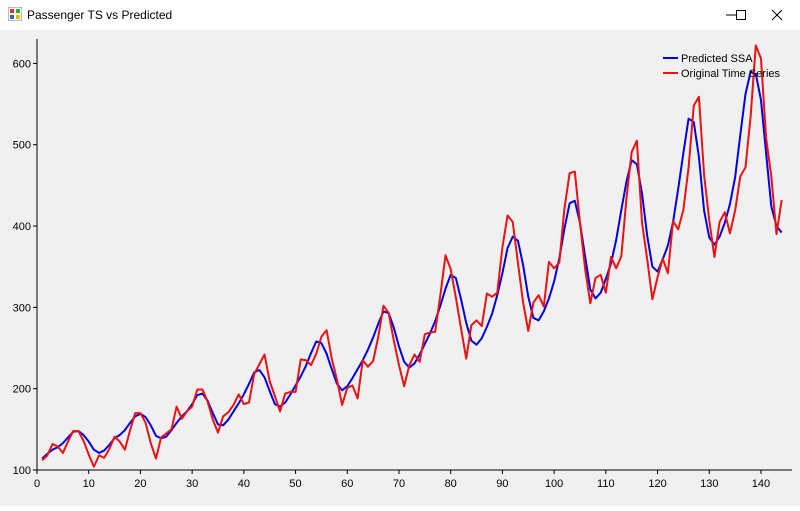 This screenshot has width=800, height=511. What do you see at coordinates (22, 146) in the screenshot?
I see `y-tick-label: 500` at bounding box center [22, 146].